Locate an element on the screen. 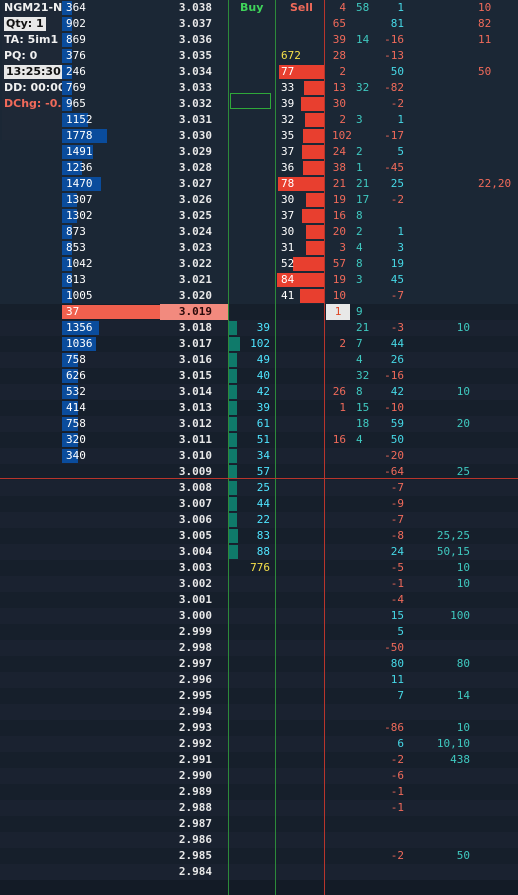  ladder-row: 2.987 is located at coordinates (259, 824).